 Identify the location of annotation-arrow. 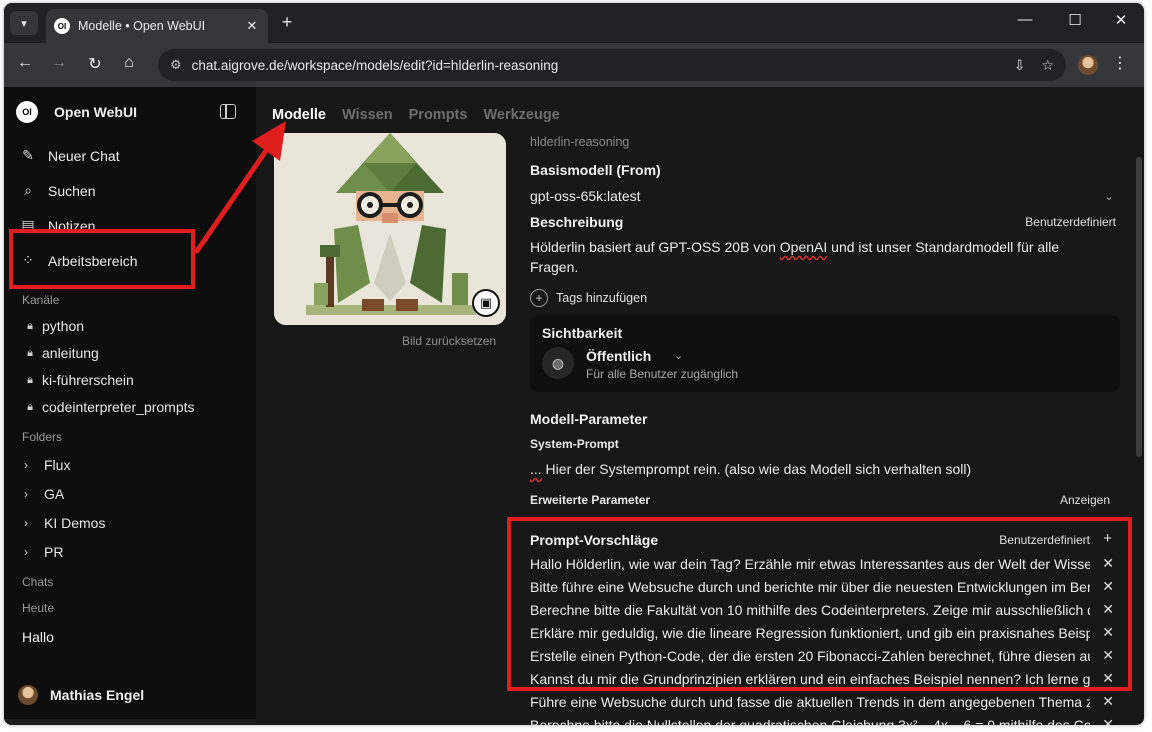
(240, 187).